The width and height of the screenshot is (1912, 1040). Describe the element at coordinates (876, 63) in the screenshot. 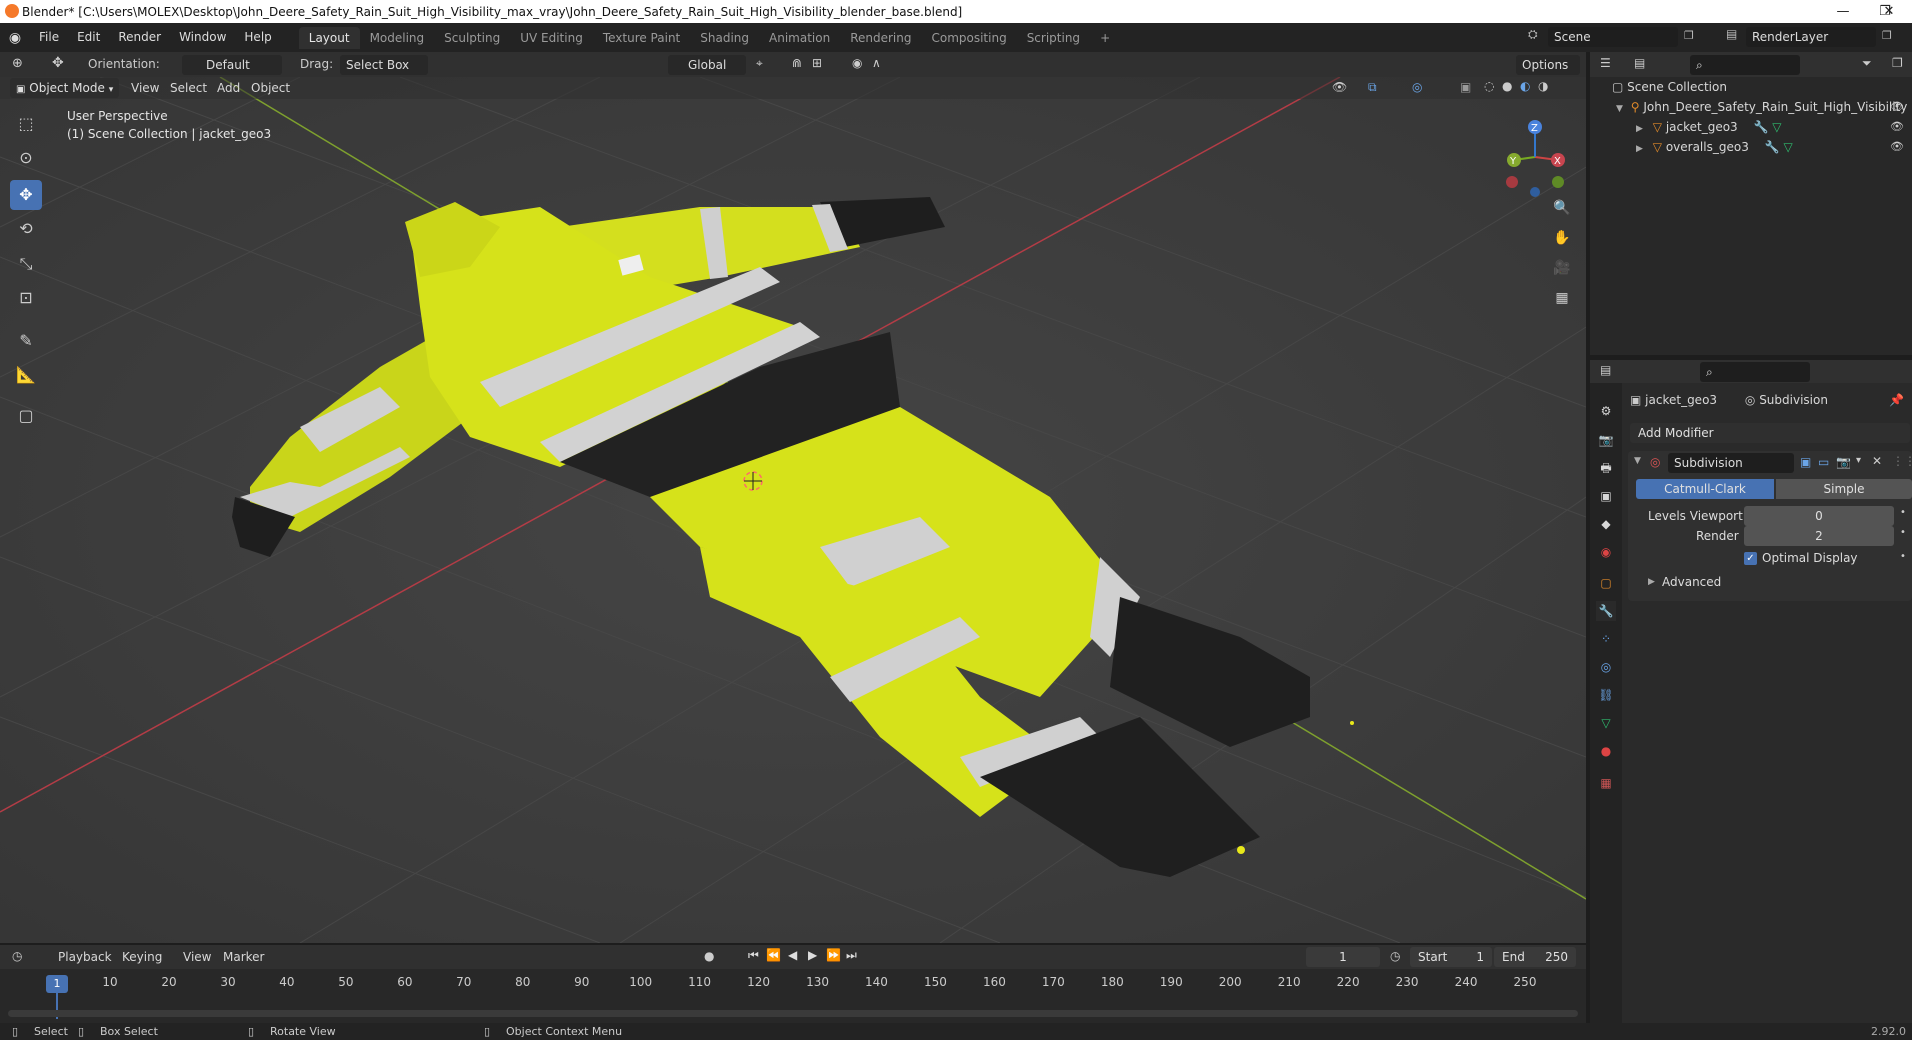

I see `falloff-icon: ∧` at that location.